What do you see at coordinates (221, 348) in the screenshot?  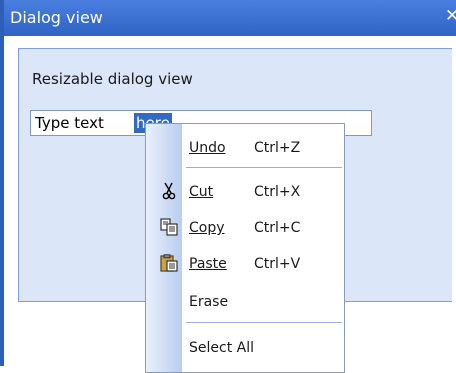 I see `menu-item-label: Select All` at bounding box center [221, 348].